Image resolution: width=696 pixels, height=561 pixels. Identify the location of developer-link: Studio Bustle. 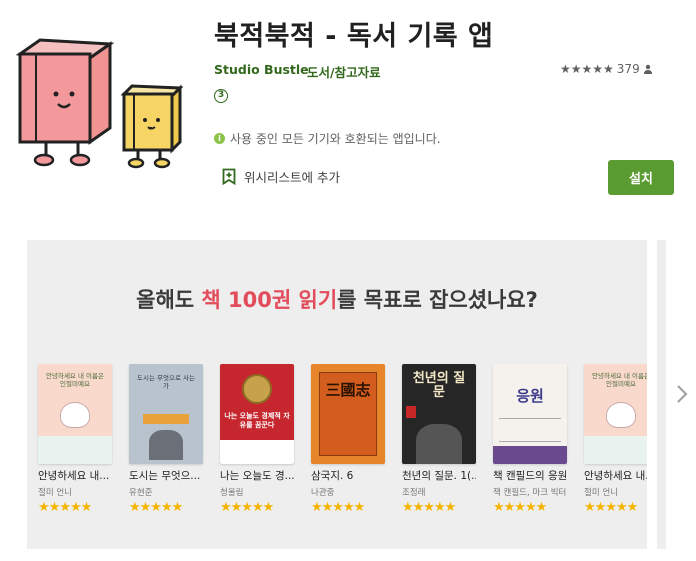
(261, 69).